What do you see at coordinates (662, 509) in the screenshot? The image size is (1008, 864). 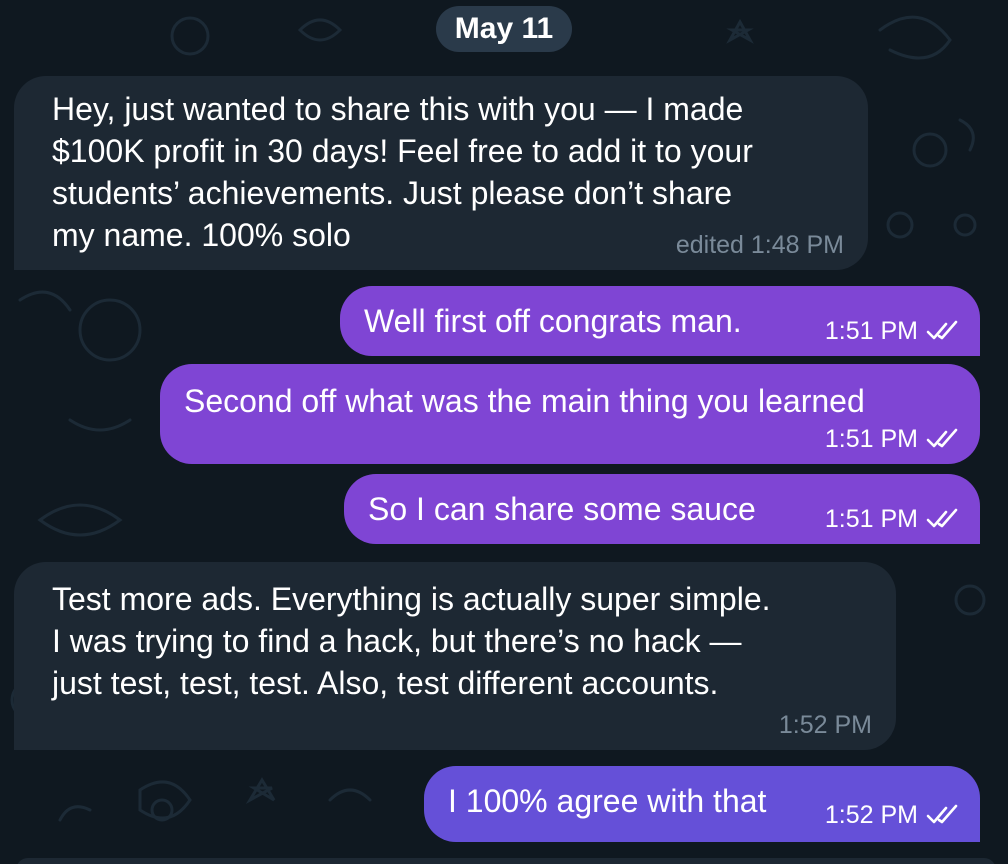 I see `message-outgoing: So I can share some sauce 1:51 PM` at bounding box center [662, 509].